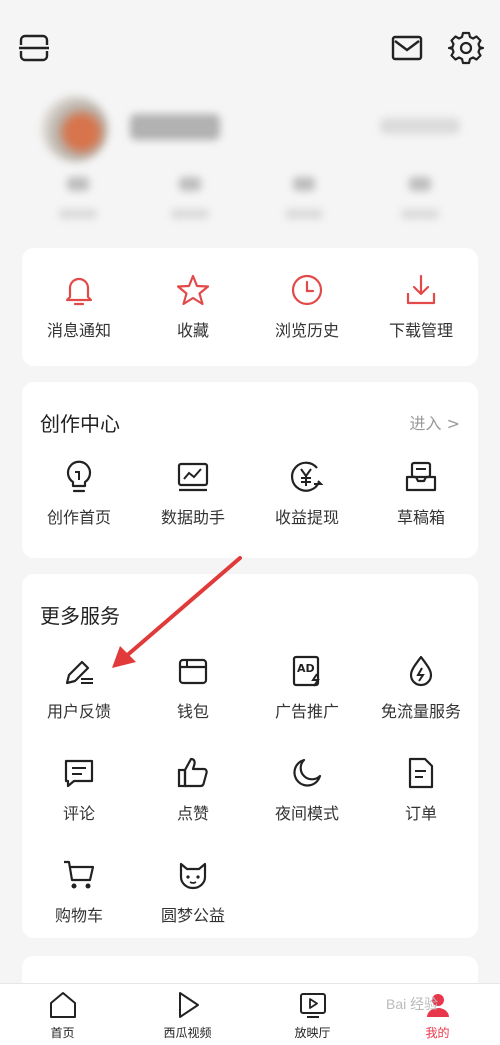  What do you see at coordinates (250, 50) in the screenshot?
I see `top-bar` at bounding box center [250, 50].